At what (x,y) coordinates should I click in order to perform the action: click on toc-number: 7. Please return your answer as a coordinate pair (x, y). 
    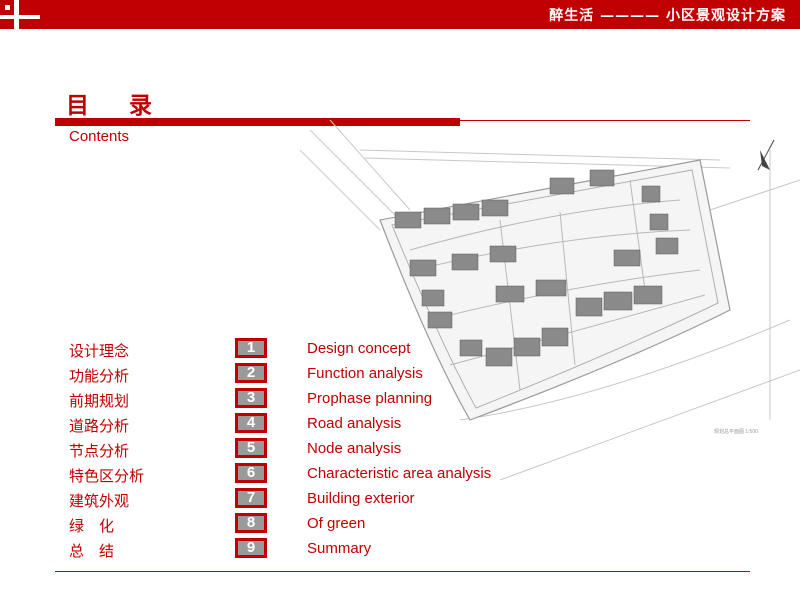
    Looking at the image, I should click on (251, 497).